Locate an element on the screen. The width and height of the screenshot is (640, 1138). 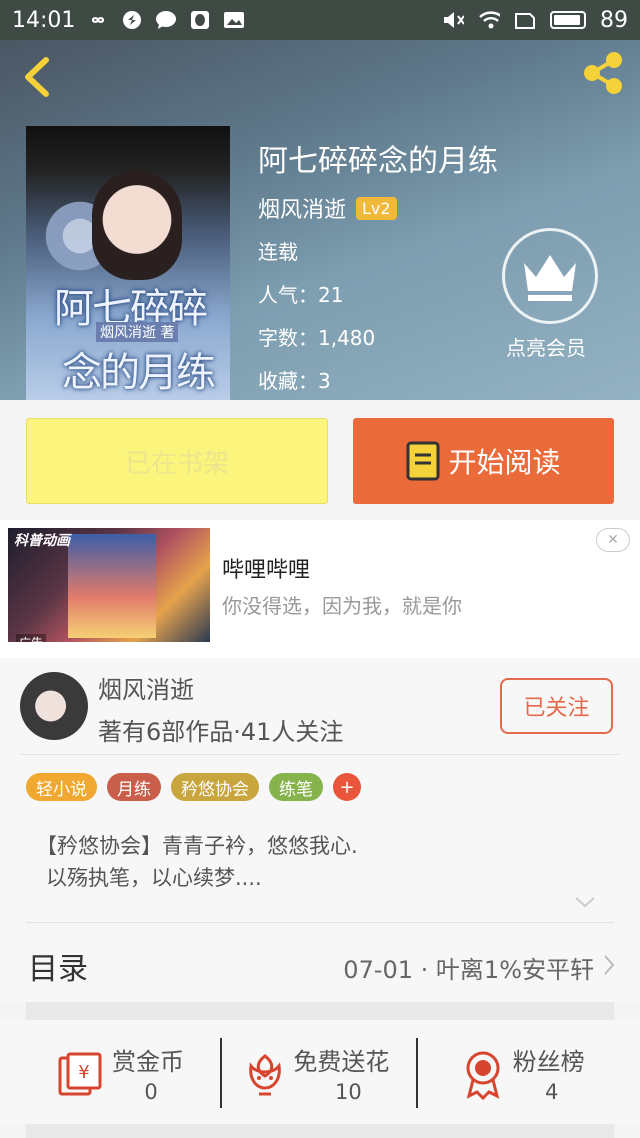
reward-coins-value: 0 is located at coordinates (151, 1092).